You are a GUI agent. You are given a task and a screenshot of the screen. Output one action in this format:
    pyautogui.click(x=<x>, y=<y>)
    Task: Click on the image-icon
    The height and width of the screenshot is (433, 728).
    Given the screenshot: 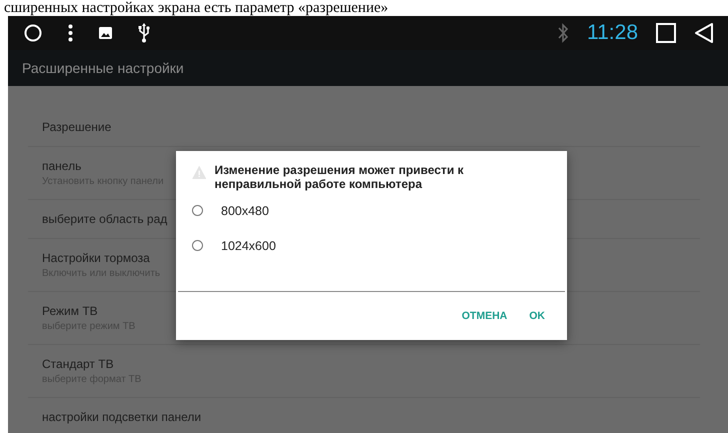 What is the action you would take?
    pyautogui.click(x=105, y=33)
    